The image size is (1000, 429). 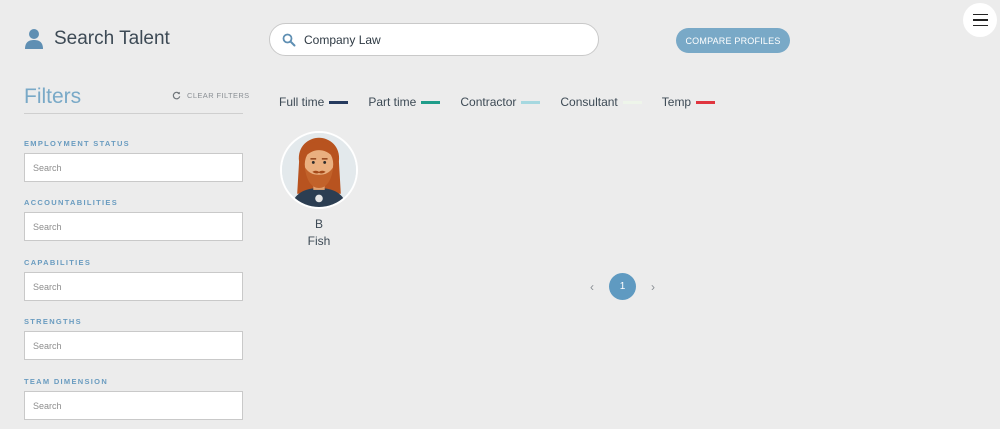 I want to click on pagination: ‹ 1 ›, so click(x=622, y=286).